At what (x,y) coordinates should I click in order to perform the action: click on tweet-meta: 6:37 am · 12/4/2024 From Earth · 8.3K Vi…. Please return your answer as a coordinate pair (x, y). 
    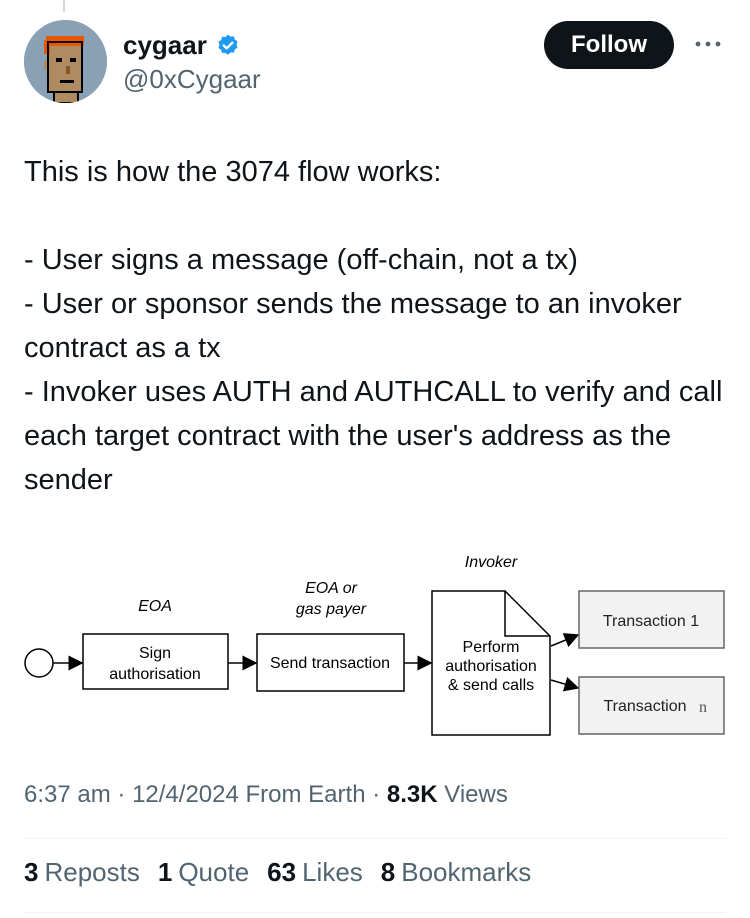
    Looking at the image, I should click on (266, 795).